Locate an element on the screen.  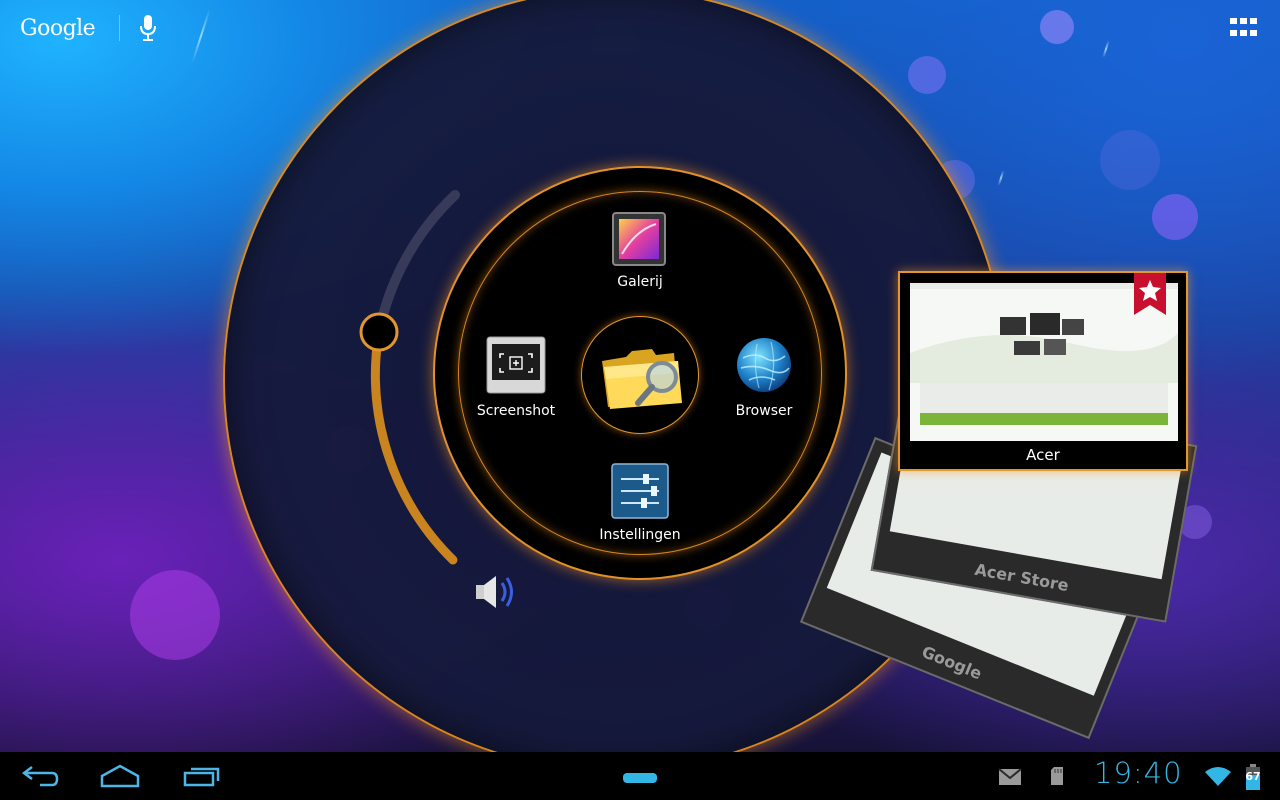
speaker-icon is located at coordinates (494, 592).